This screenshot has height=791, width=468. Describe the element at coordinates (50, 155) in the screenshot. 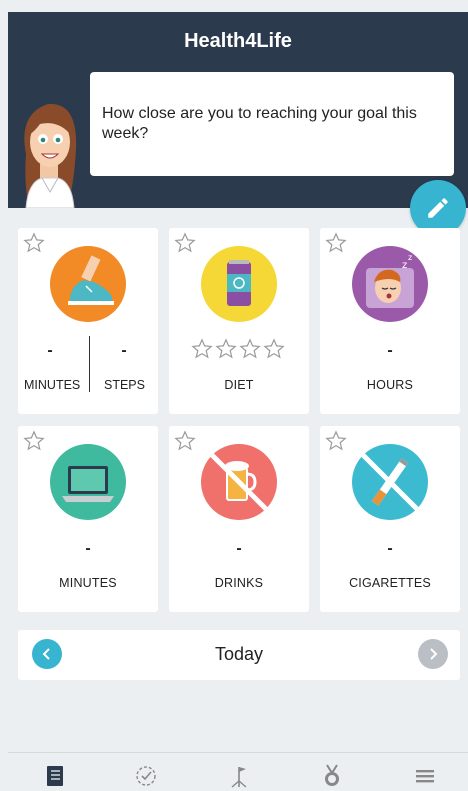

I see `coach-avatar` at that location.